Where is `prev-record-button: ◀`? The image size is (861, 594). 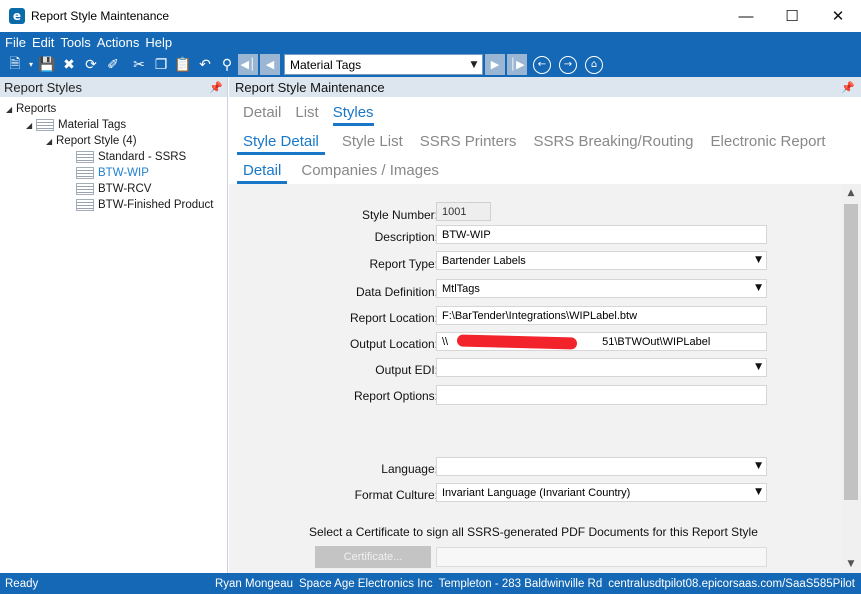 prev-record-button: ◀ is located at coordinates (270, 64).